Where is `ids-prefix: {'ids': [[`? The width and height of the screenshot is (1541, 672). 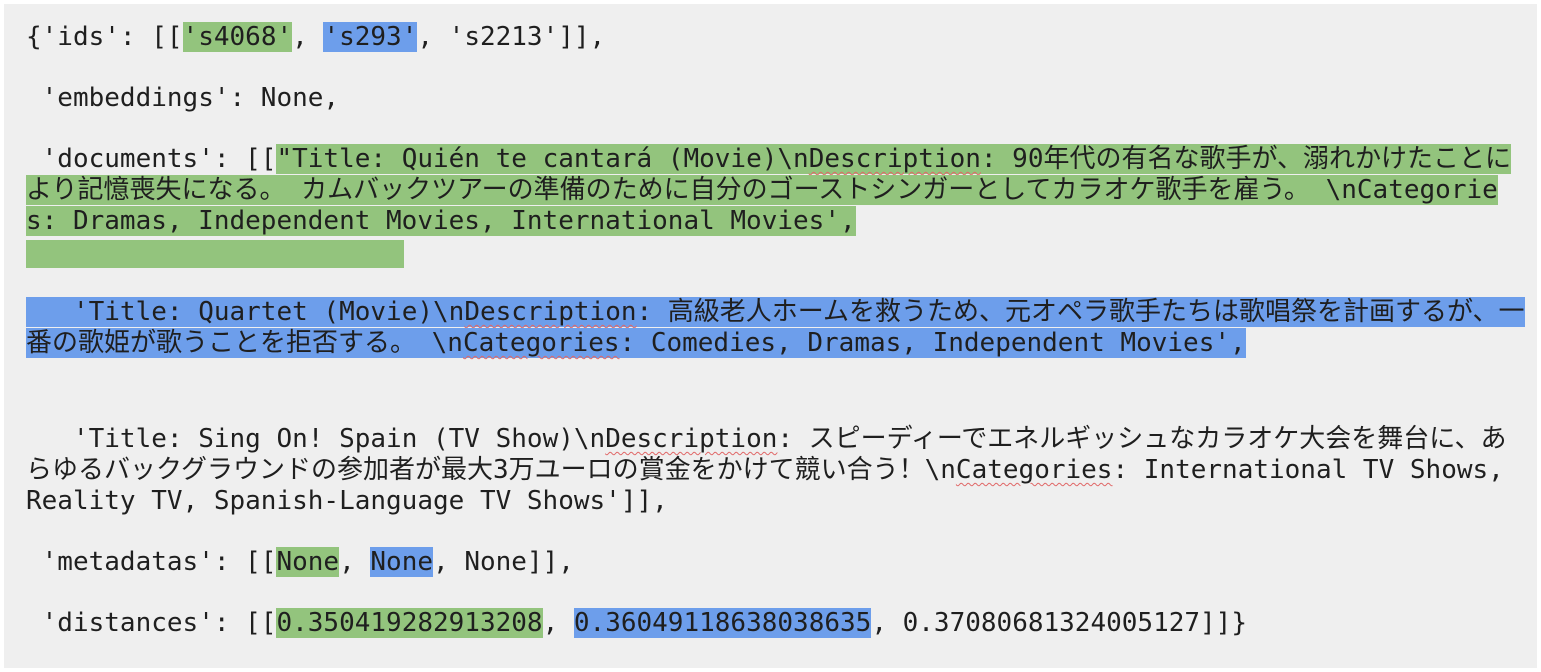
ids-prefix: {'ids': [[ is located at coordinates (104, 37).